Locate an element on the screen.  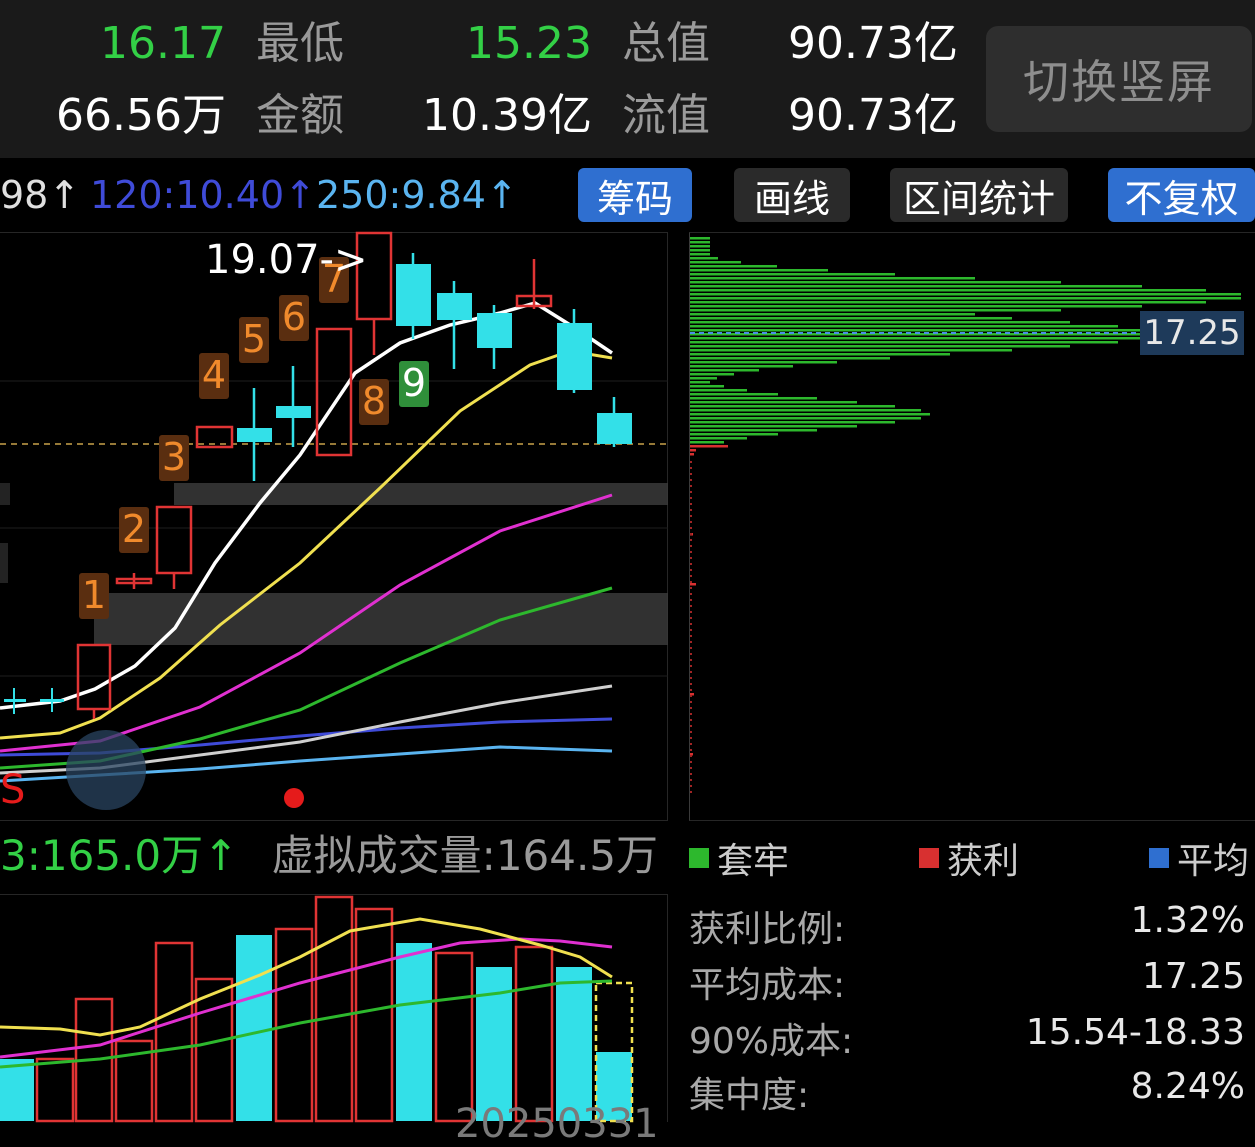
amount-label: 金额 is located at coordinates (300, 115).